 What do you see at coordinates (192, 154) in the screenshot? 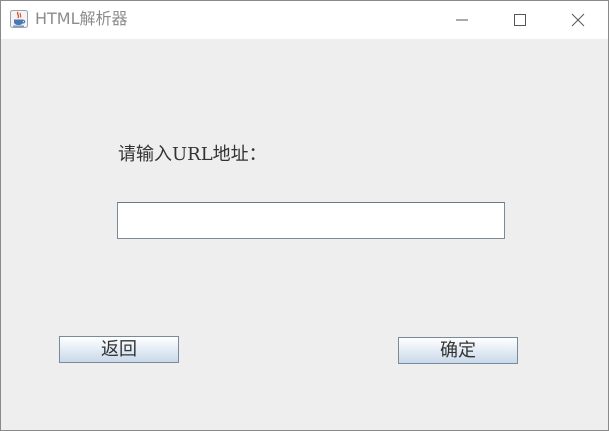
I see `url-prompt-label: 请输入URL地址：` at bounding box center [192, 154].